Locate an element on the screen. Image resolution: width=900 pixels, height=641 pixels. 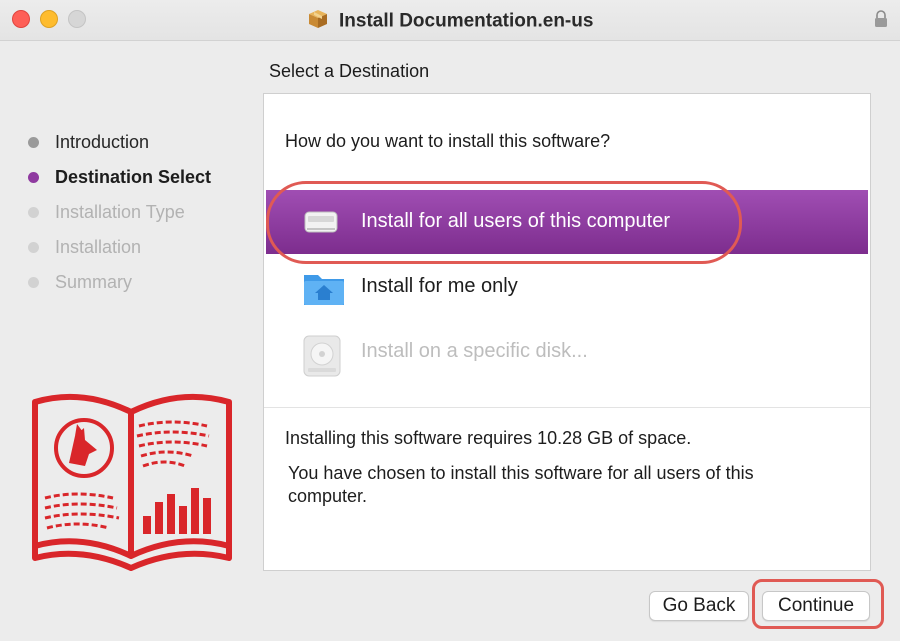
step-installation-type: Installation Type is located at coordinates (119, 212).